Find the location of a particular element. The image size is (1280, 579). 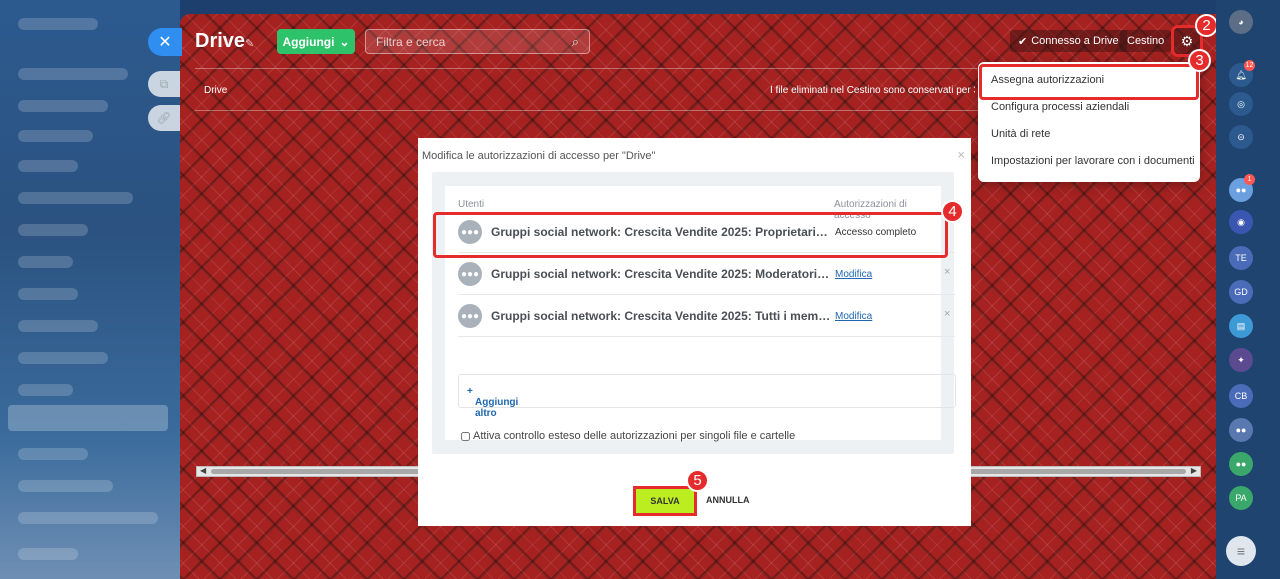

trash-label: Cestino is located at coordinates (1146, 41).